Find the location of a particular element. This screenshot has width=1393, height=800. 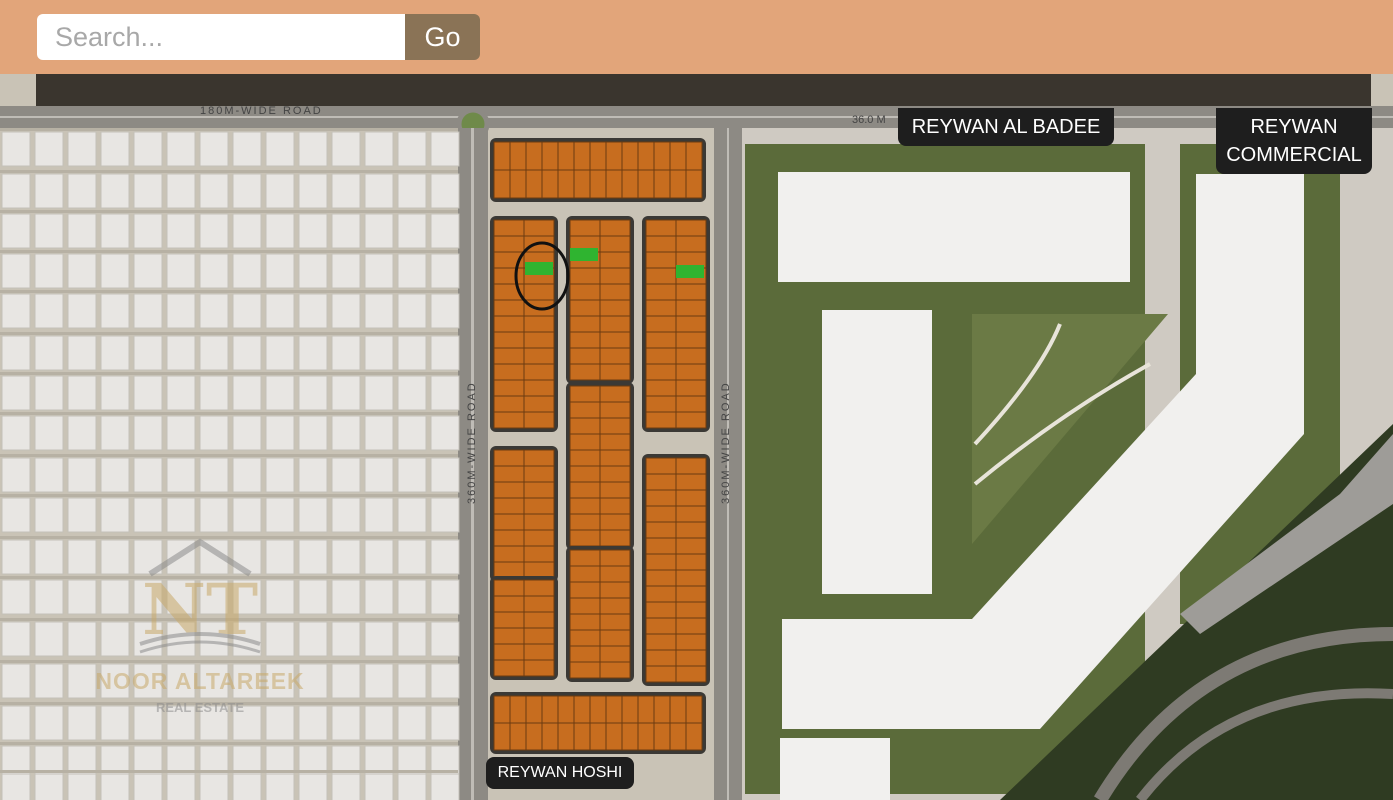

label-commercial-text: REYWAN COMMERCIAL is located at coordinates (1294, 141).